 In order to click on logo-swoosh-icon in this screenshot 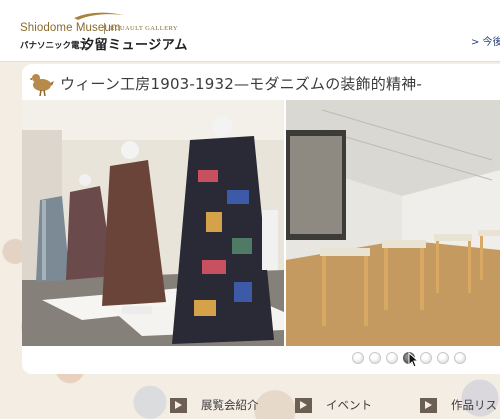, I will do `click(99, 16)`.